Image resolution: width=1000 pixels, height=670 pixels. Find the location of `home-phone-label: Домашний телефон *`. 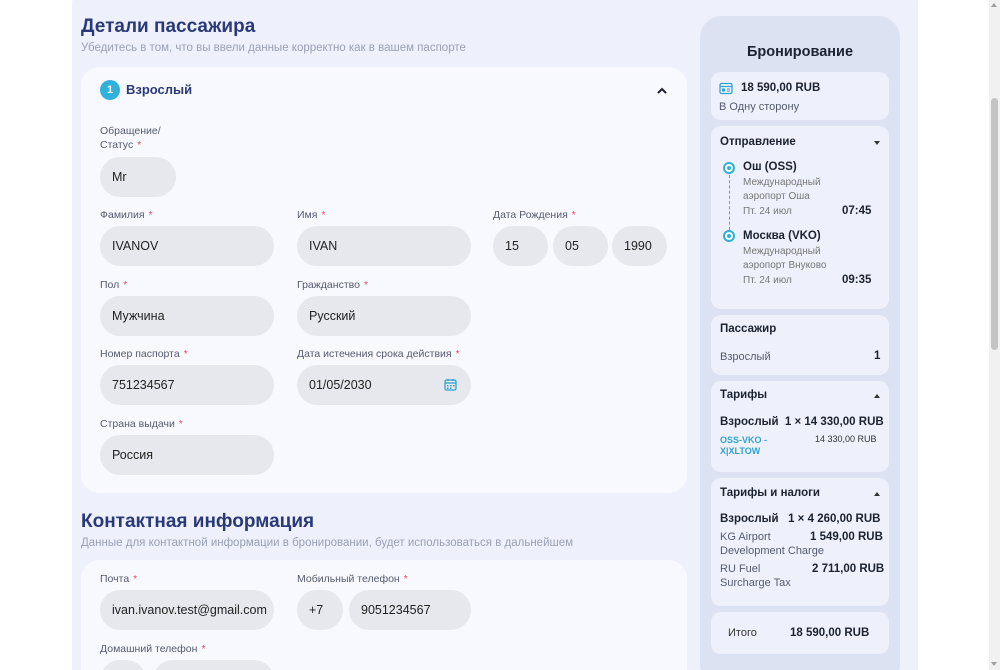

home-phone-label: Домашний телефон * is located at coordinates (152, 649).